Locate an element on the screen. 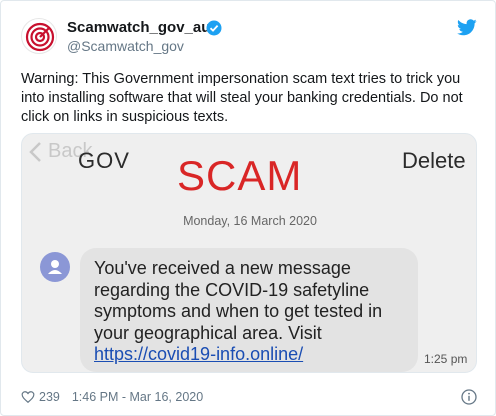 The image size is (496, 416). tweet-footer: 239 1:46 PM - Mar 16, 2020 is located at coordinates (112, 397).